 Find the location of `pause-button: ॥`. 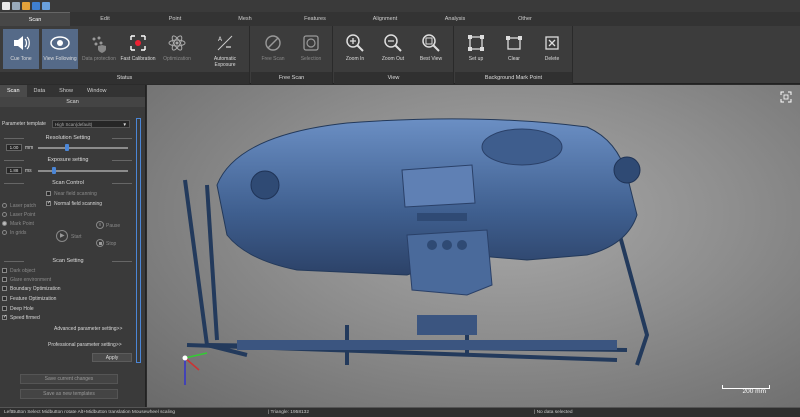

pause-button: ॥ is located at coordinates (100, 225).